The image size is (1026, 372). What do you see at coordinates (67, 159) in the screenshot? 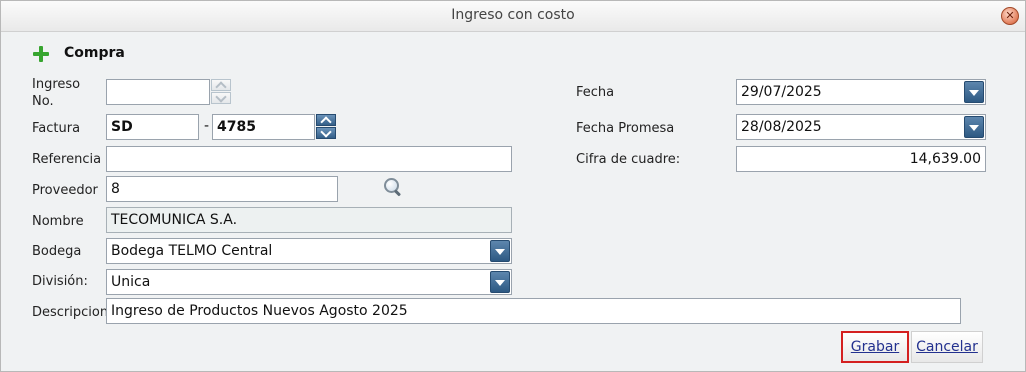
I see `referencia-label: Referencia` at bounding box center [67, 159].